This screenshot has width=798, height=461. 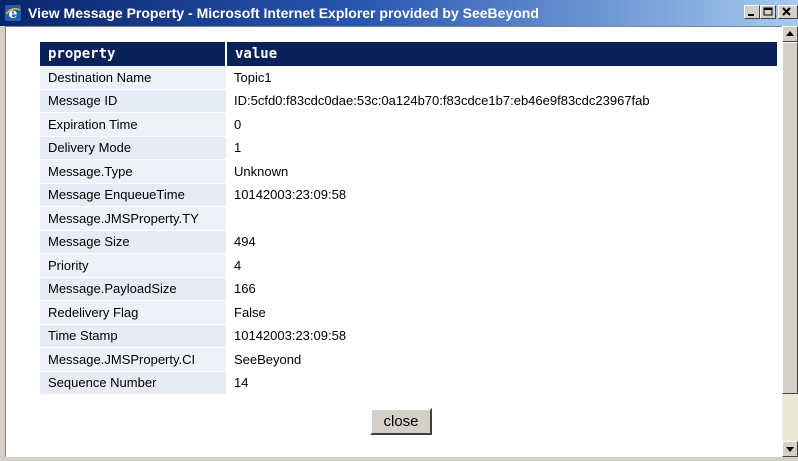 I want to click on table-row: Message Size 494, so click(x=408, y=242).